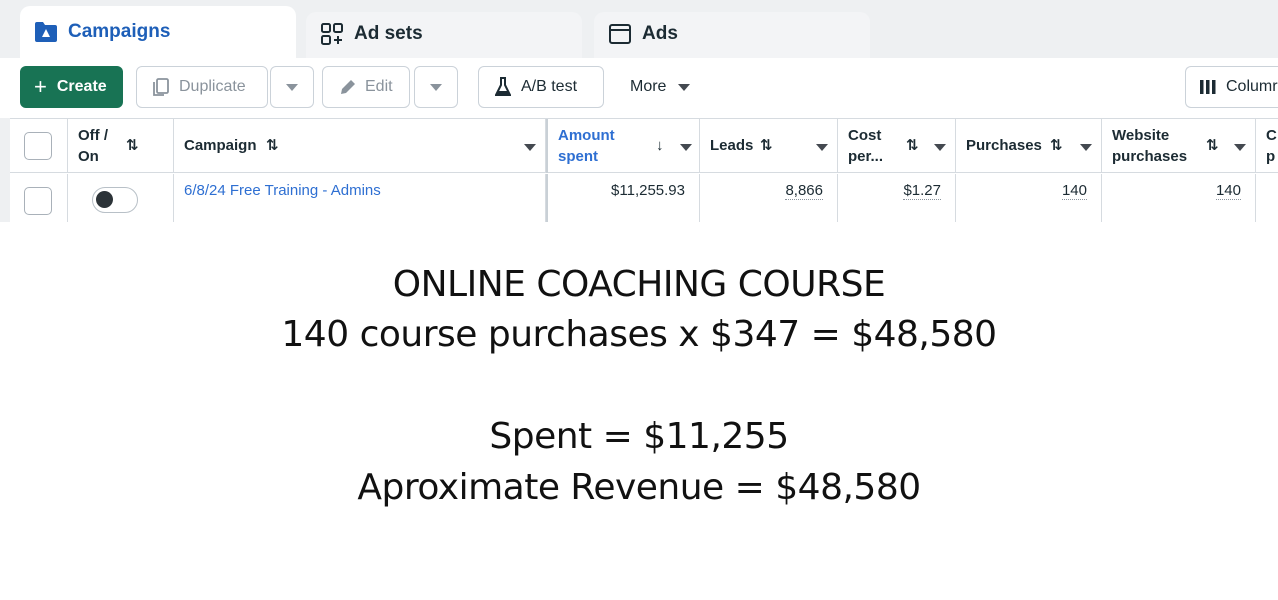 The image size is (1278, 600). Describe the element at coordinates (897, 146) in the screenshot. I see `header-cost-per: Cost per... ⇅` at that location.